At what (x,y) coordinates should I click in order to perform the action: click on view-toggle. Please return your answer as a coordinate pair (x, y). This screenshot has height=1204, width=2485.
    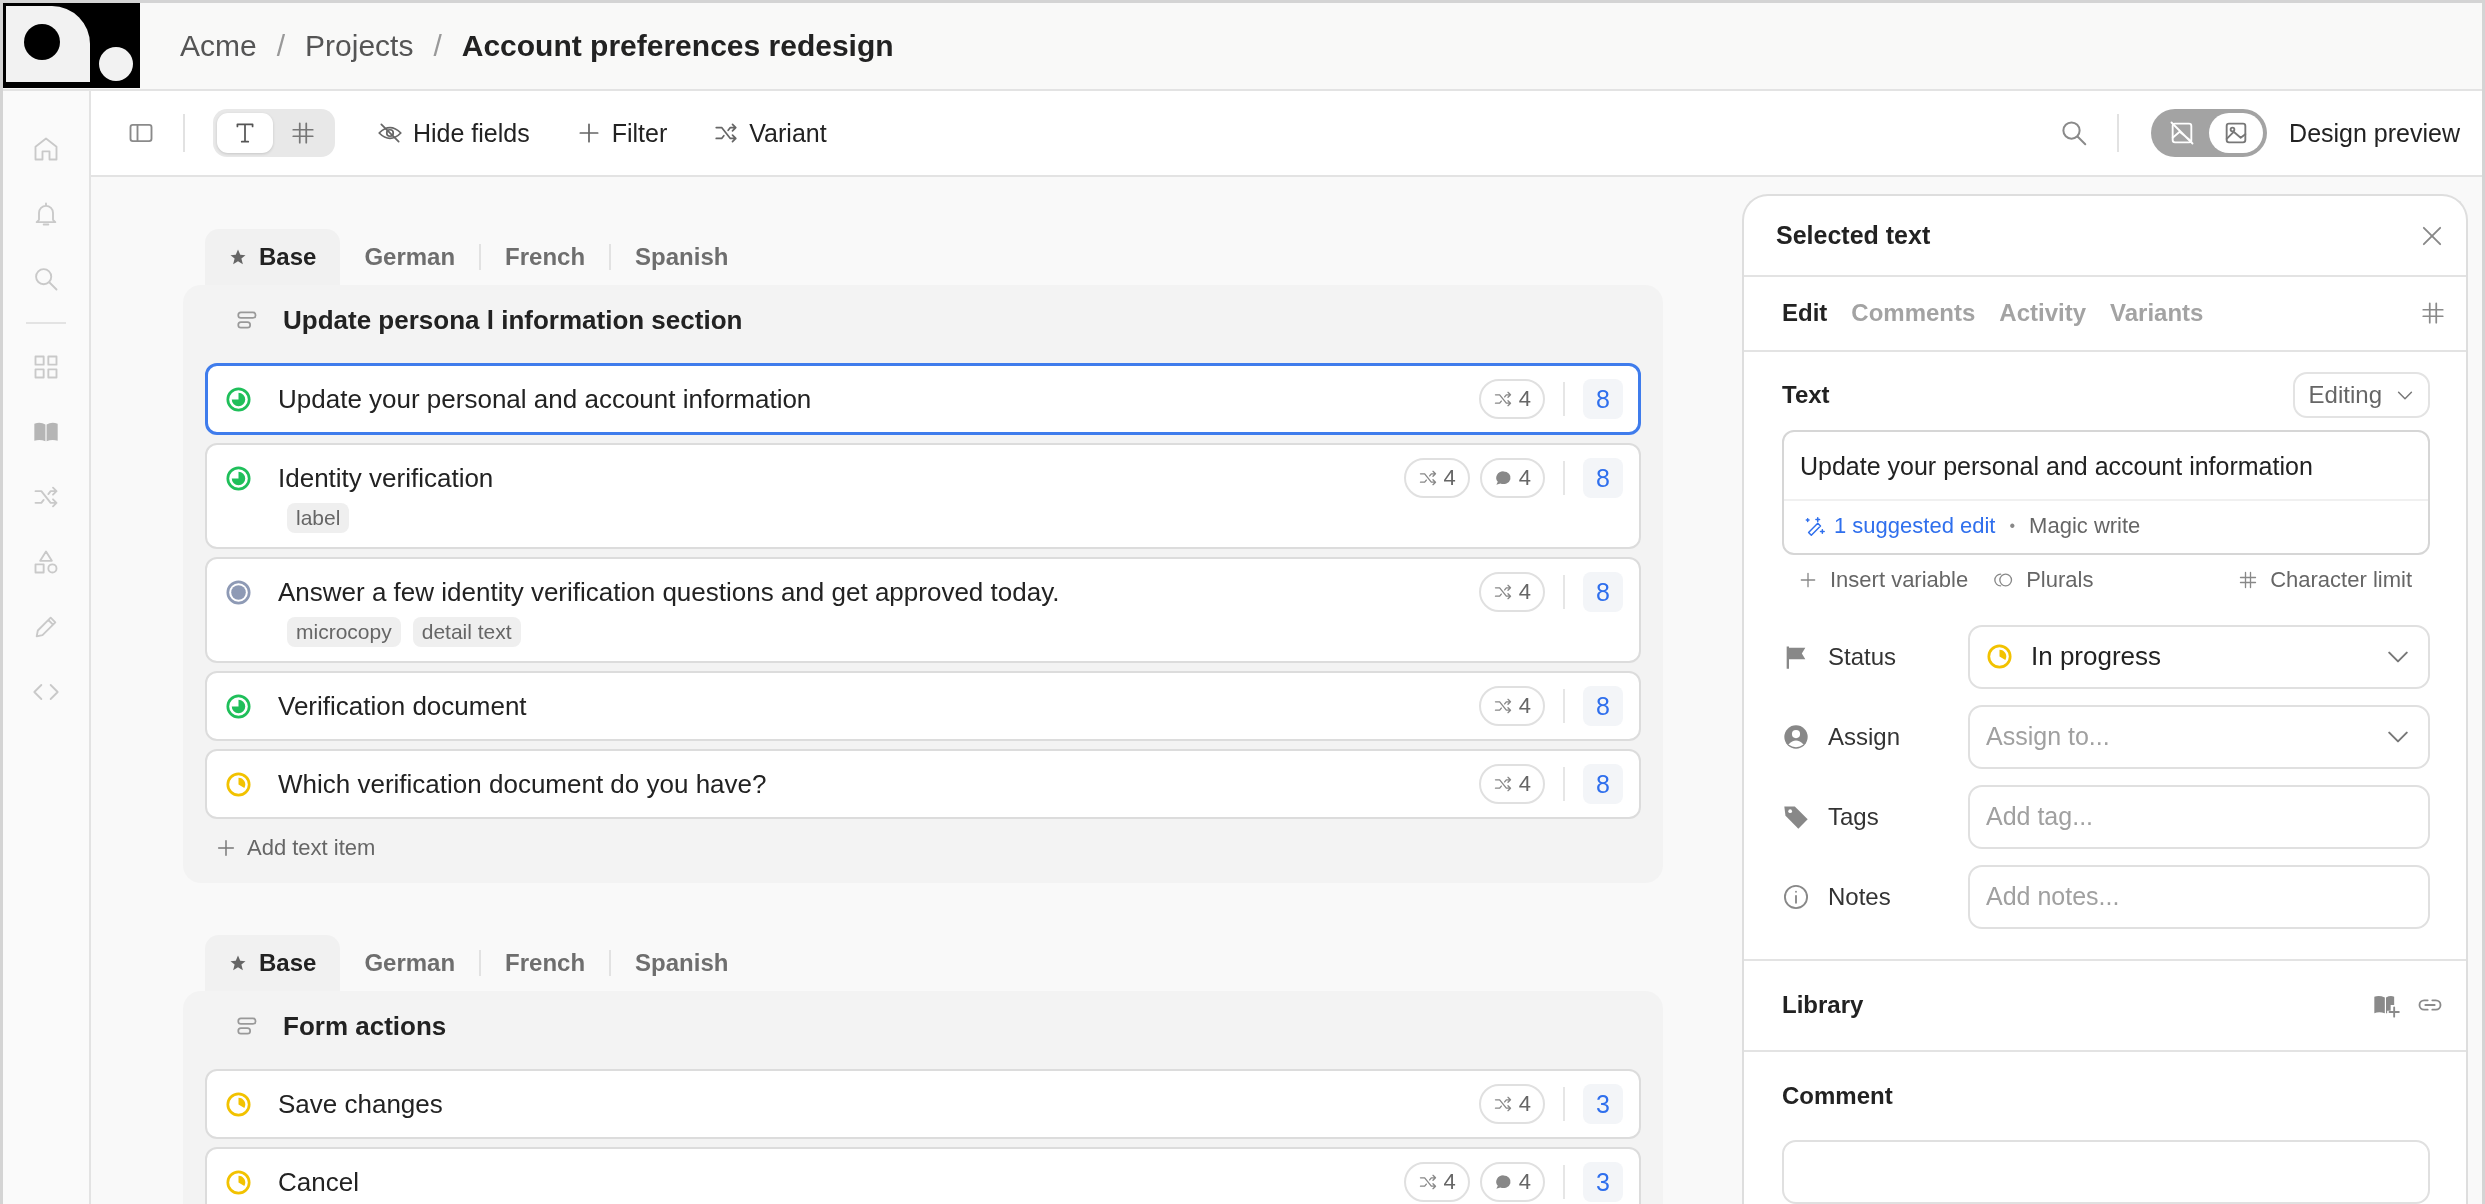
    Looking at the image, I should click on (274, 133).